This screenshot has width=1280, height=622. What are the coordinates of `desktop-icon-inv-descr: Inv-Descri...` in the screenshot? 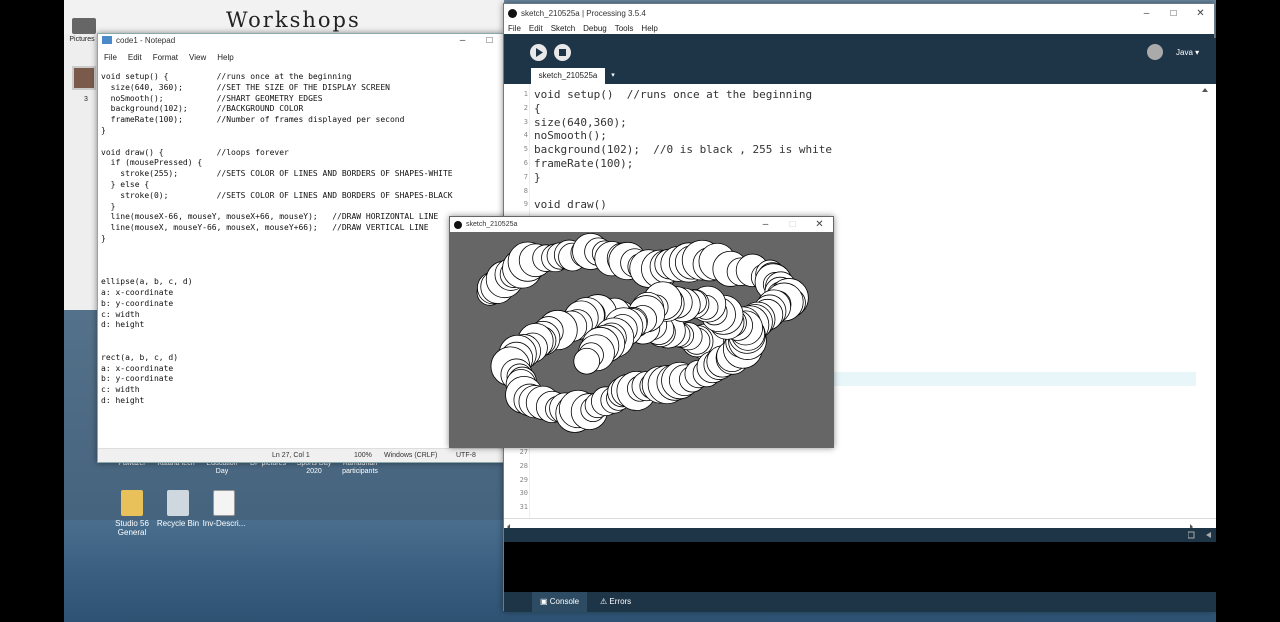 It's located at (224, 509).